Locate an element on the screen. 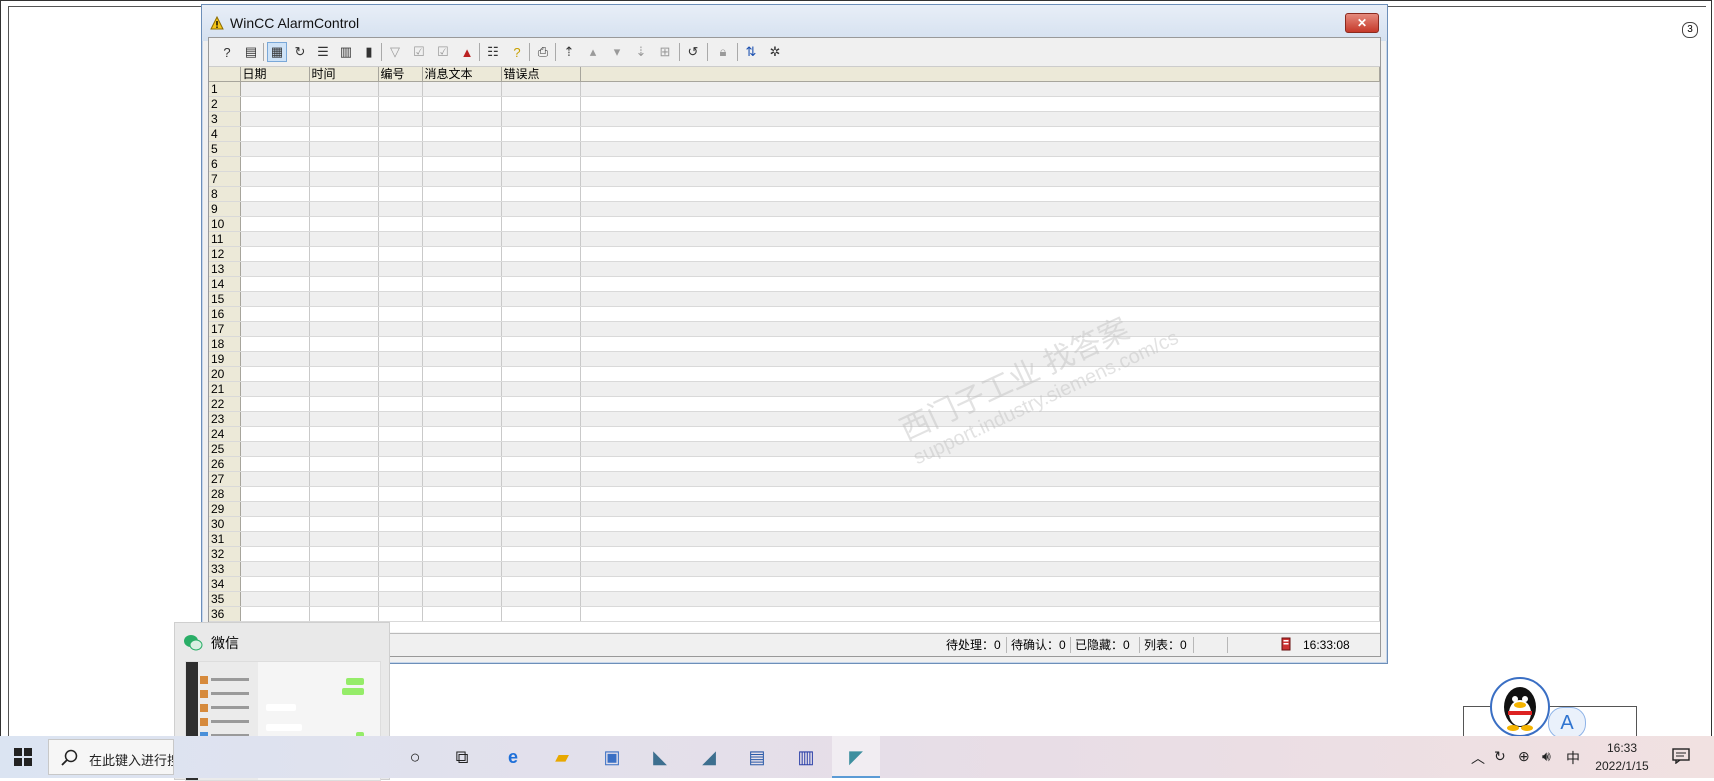  table-row: 22 is located at coordinates (794, 404).